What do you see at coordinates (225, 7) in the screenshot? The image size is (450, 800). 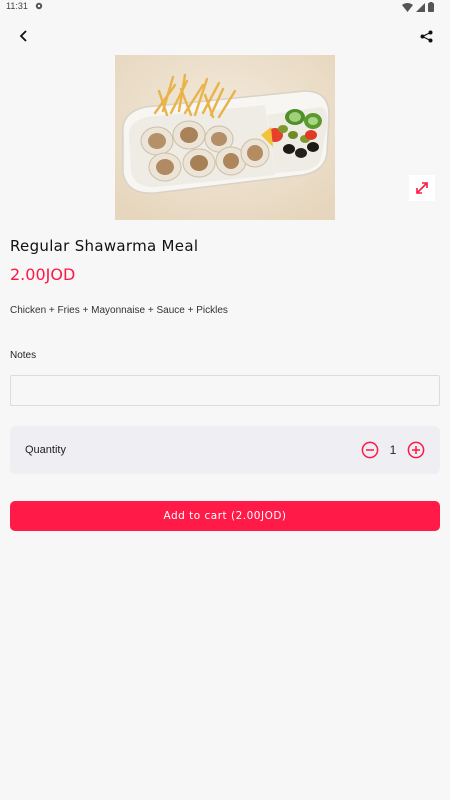 I see `status-bar: 11:31` at bounding box center [225, 7].